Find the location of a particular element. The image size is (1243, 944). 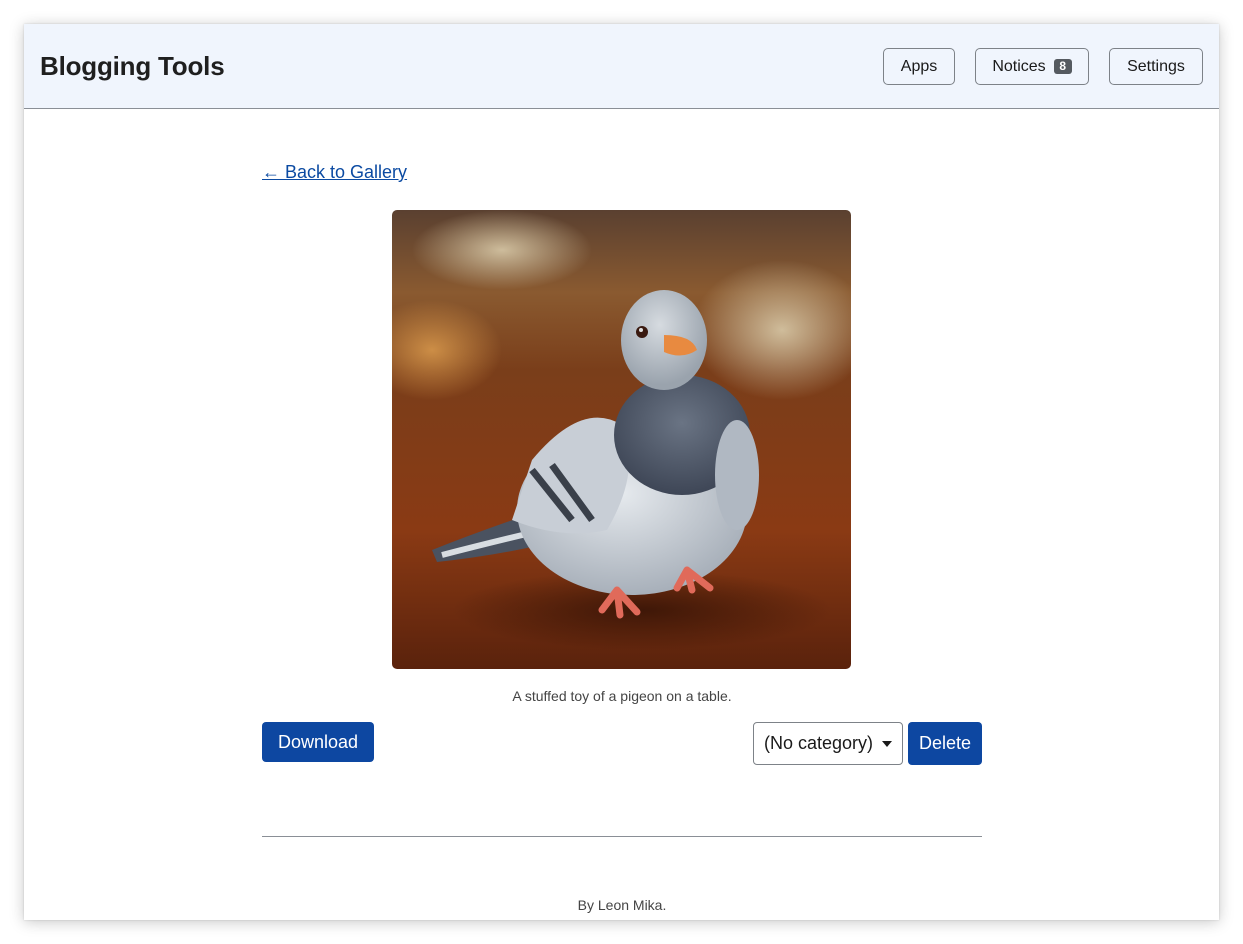

download-button: Download is located at coordinates (318, 742).